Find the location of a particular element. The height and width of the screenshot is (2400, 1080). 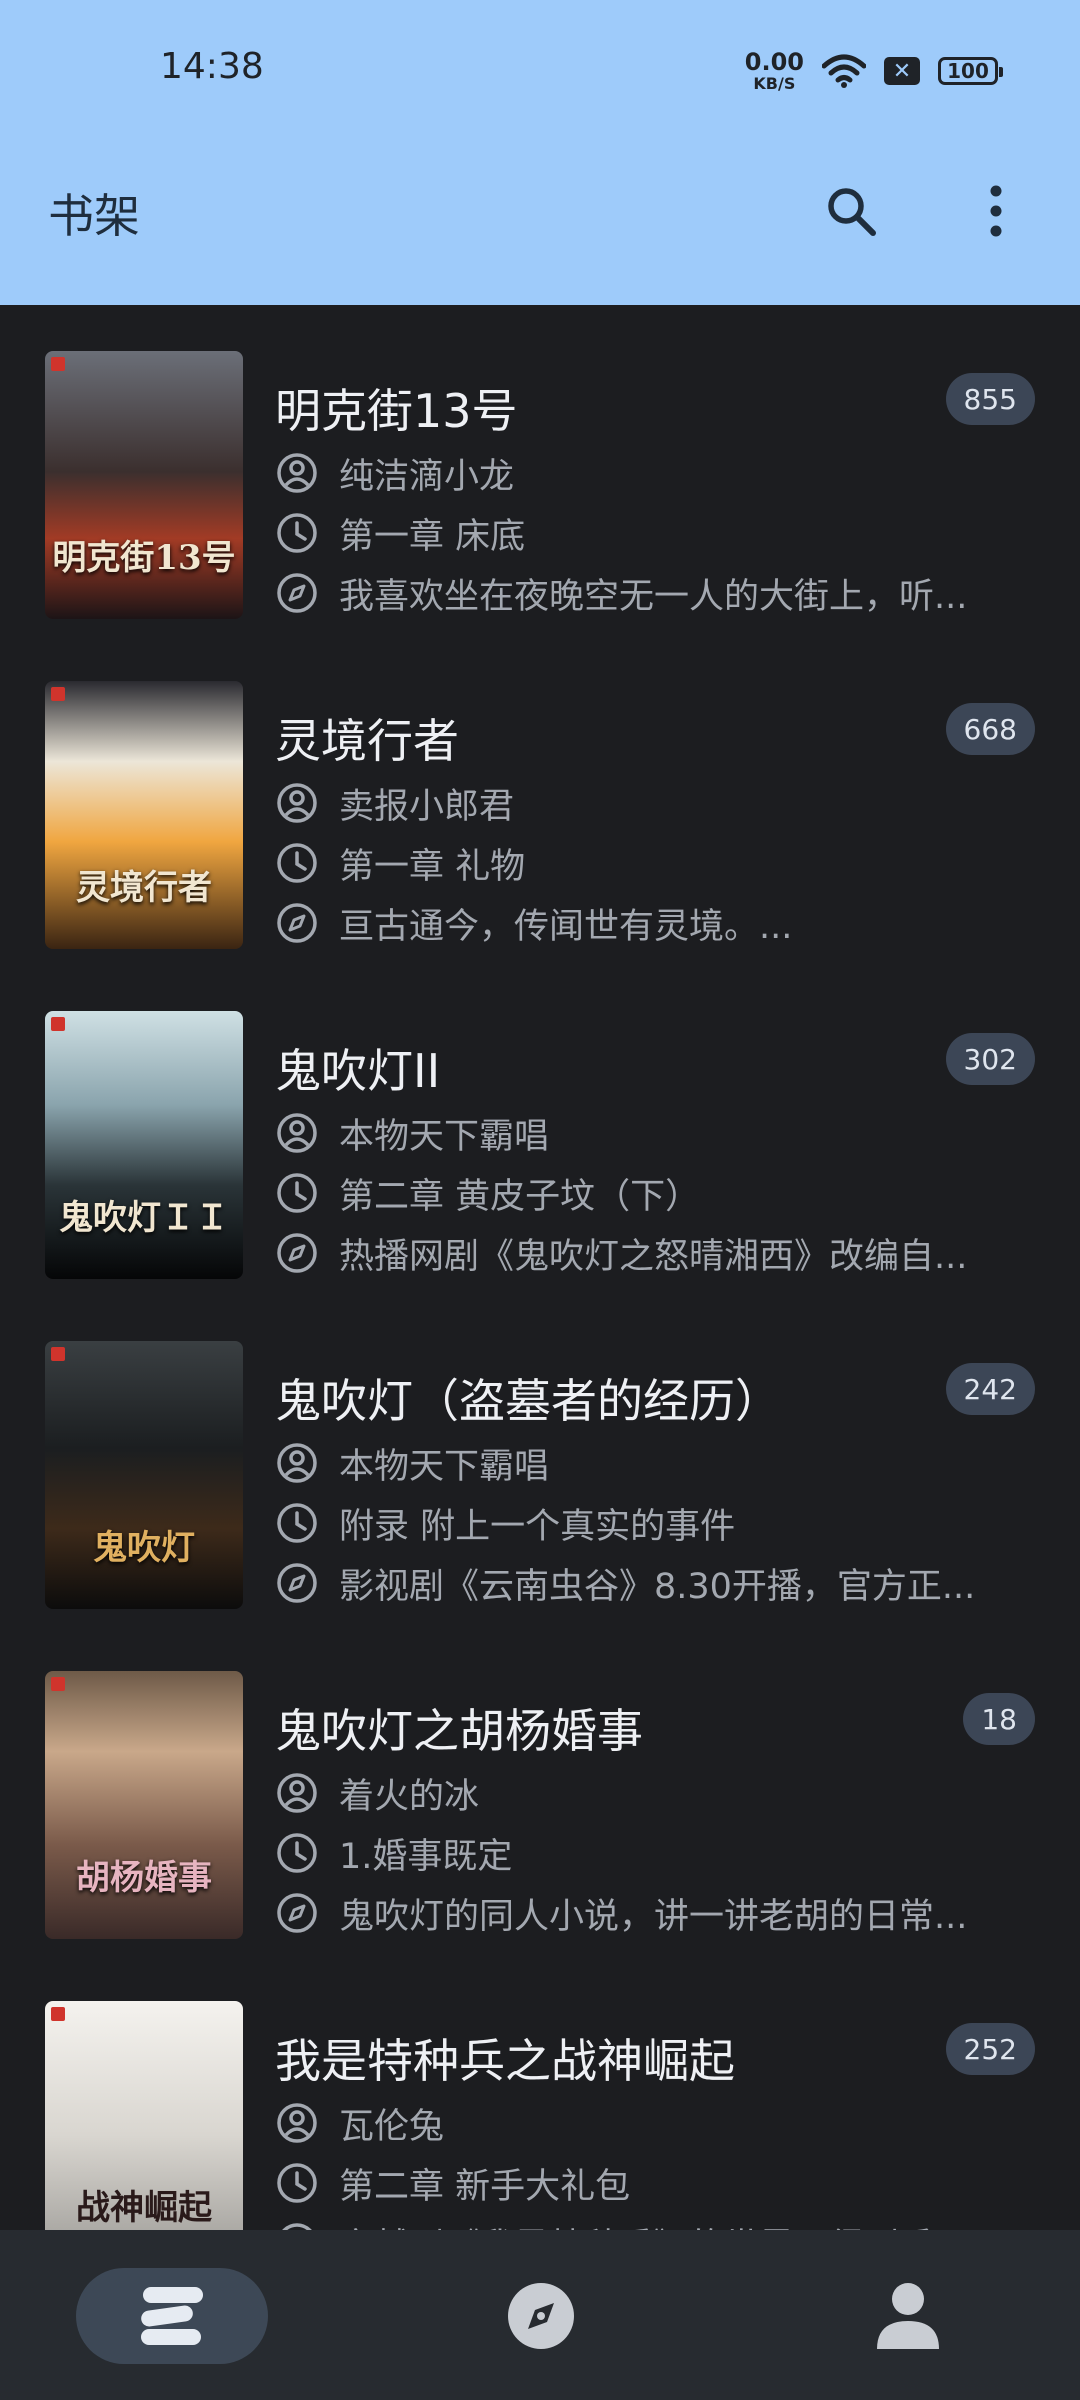

book-chapter-row: 第二章 黄皮子坟（下） is located at coordinates (655, 1193).